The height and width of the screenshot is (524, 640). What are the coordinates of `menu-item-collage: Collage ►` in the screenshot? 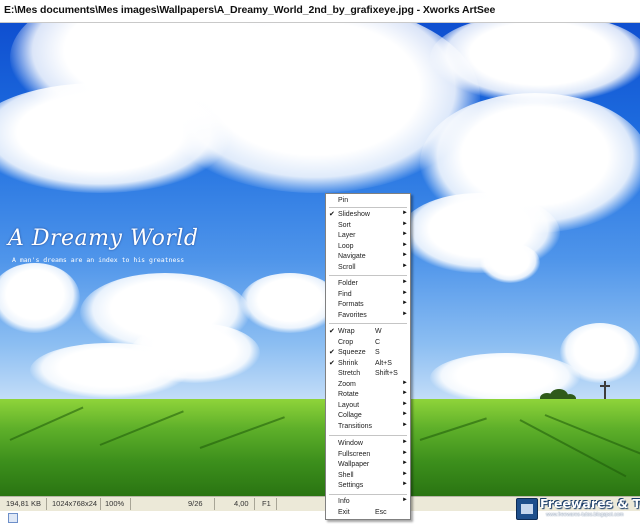 It's located at (368, 416).